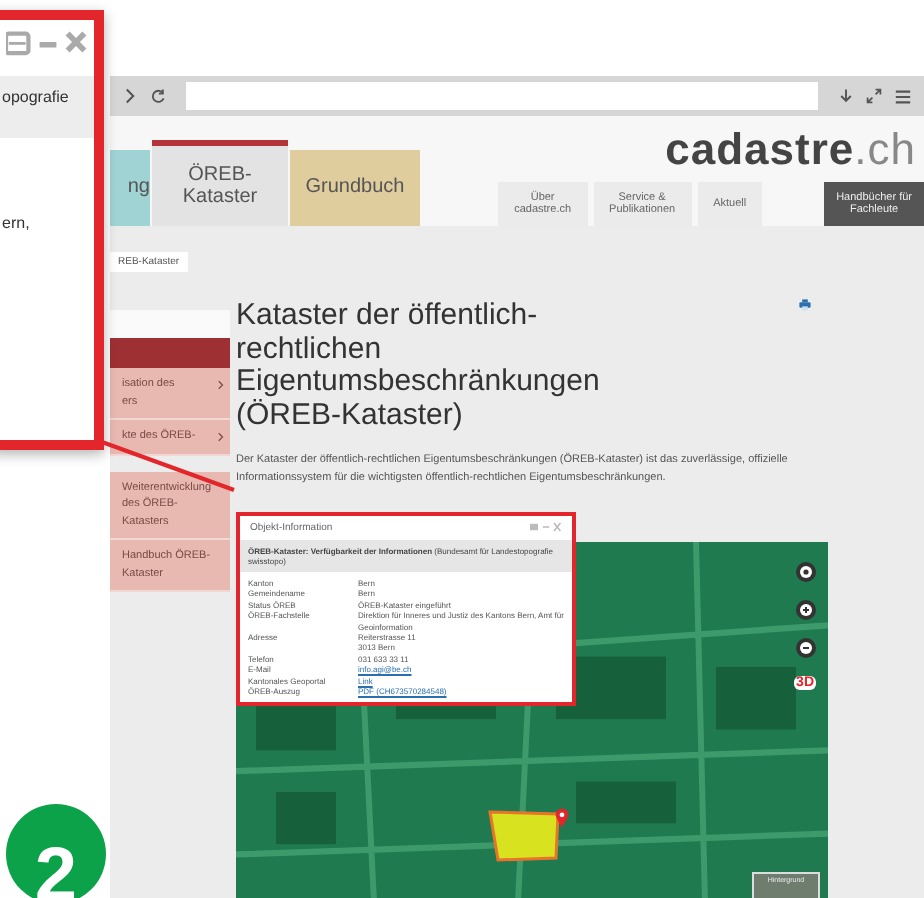  I want to click on callout-text: ern,, so click(16, 223).